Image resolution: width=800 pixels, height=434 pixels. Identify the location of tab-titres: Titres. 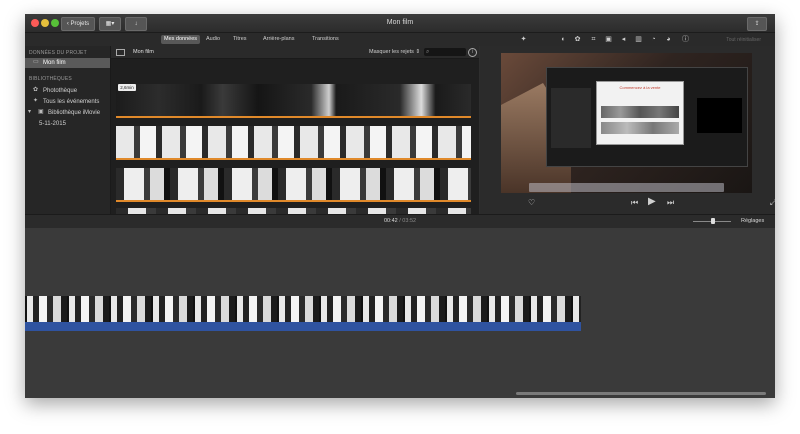
(240, 39).